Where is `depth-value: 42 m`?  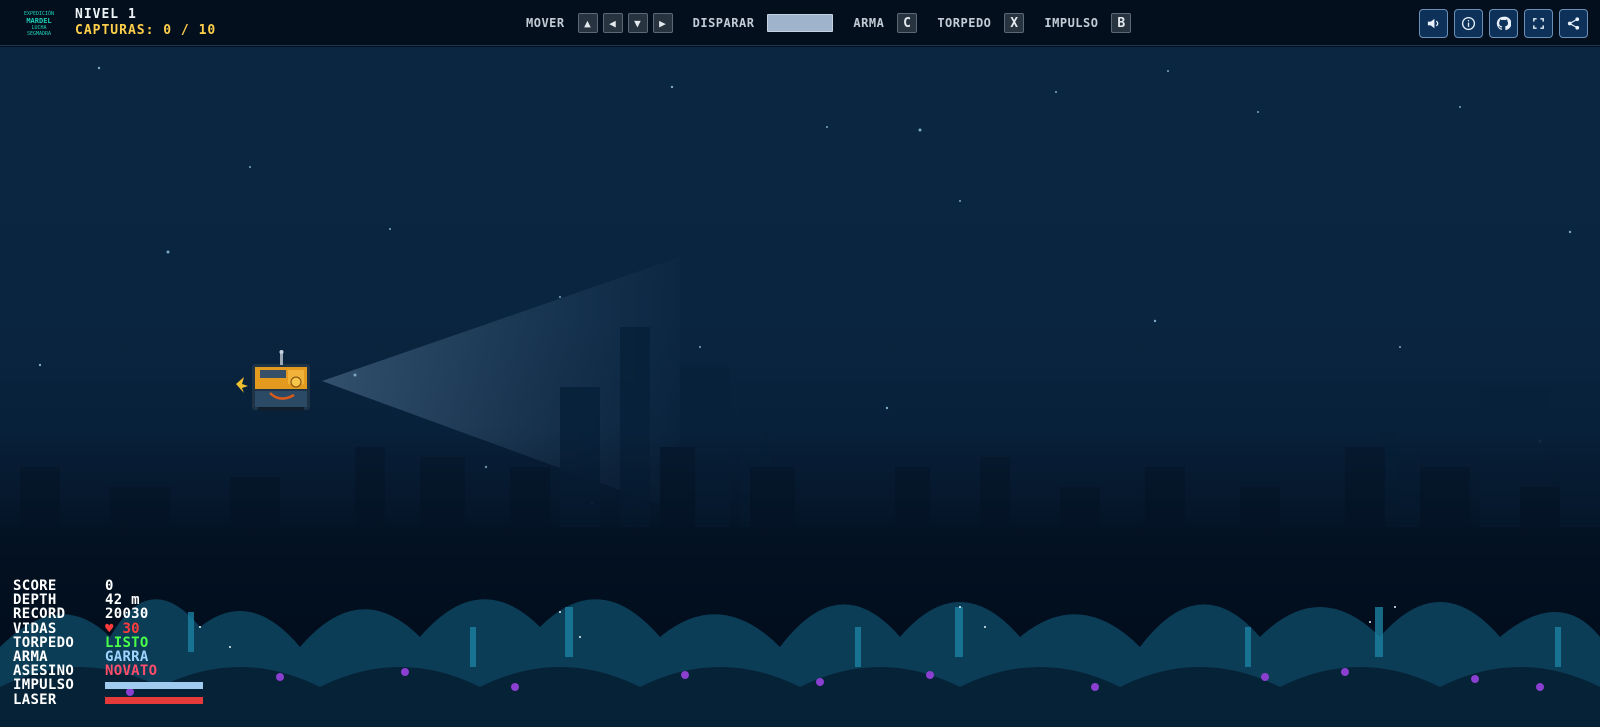
depth-value: 42 m is located at coordinates (122, 600).